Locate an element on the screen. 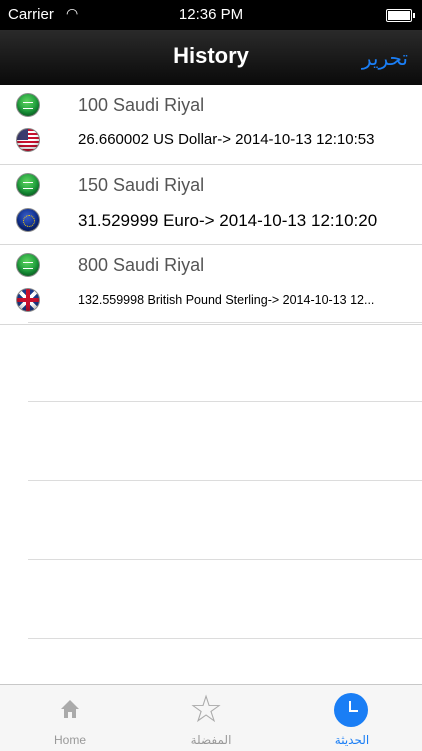 Image resolution: width=422 pixels, height=751 pixels. history-amount: 100 Saudi Riyal is located at coordinates (141, 105).